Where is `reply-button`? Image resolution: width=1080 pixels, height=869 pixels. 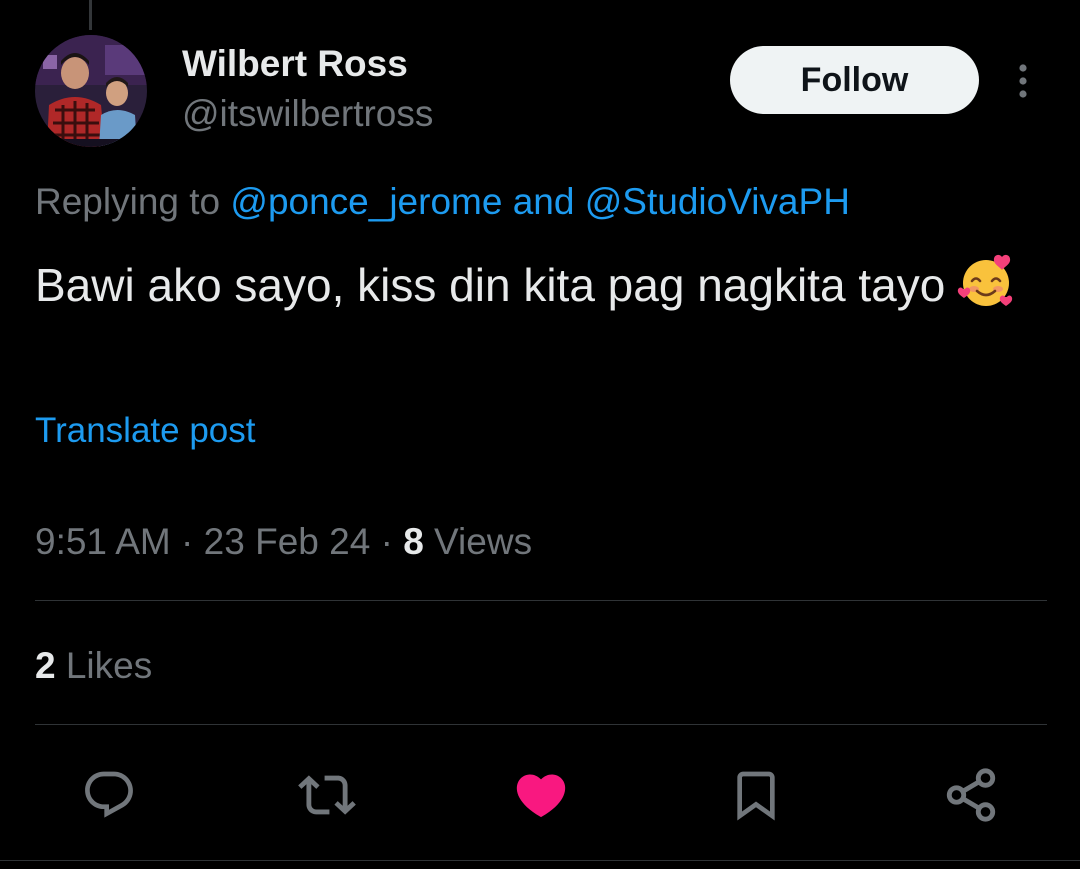 reply-button is located at coordinates (109, 795).